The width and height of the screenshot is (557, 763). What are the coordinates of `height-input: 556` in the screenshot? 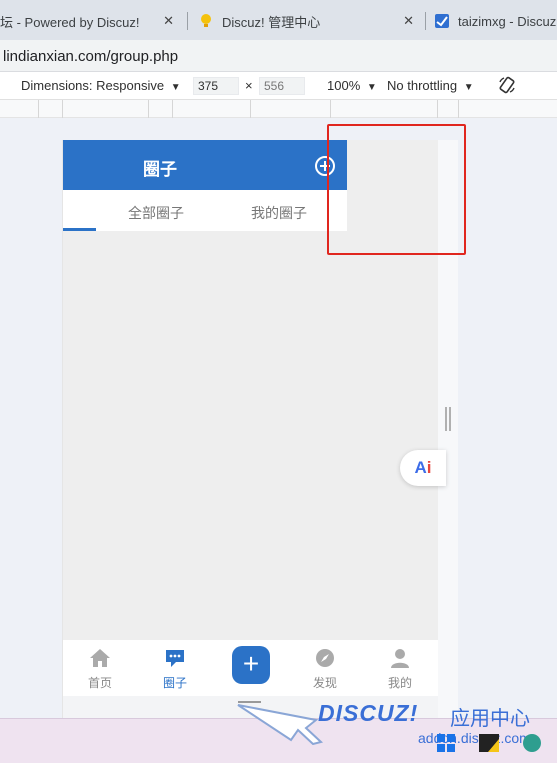 It's located at (282, 86).